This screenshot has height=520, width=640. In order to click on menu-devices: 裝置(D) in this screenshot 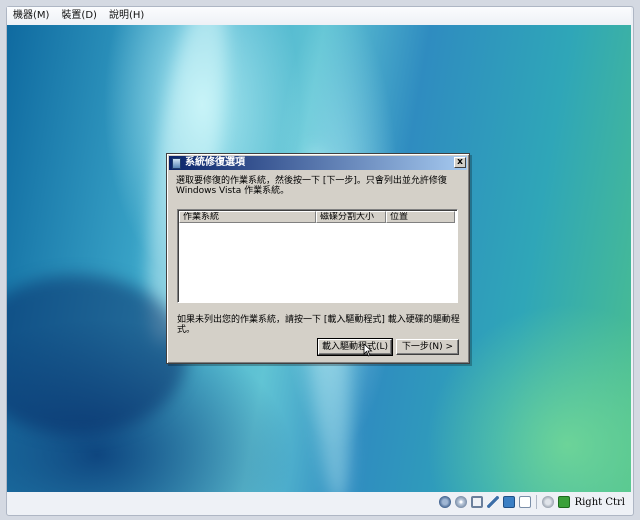, I will do `click(79, 16)`.